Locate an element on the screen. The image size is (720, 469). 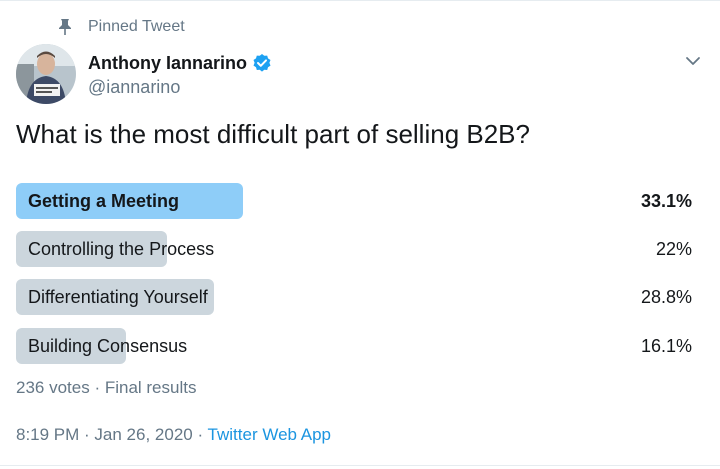
avatar is located at coordinates (46, 74).